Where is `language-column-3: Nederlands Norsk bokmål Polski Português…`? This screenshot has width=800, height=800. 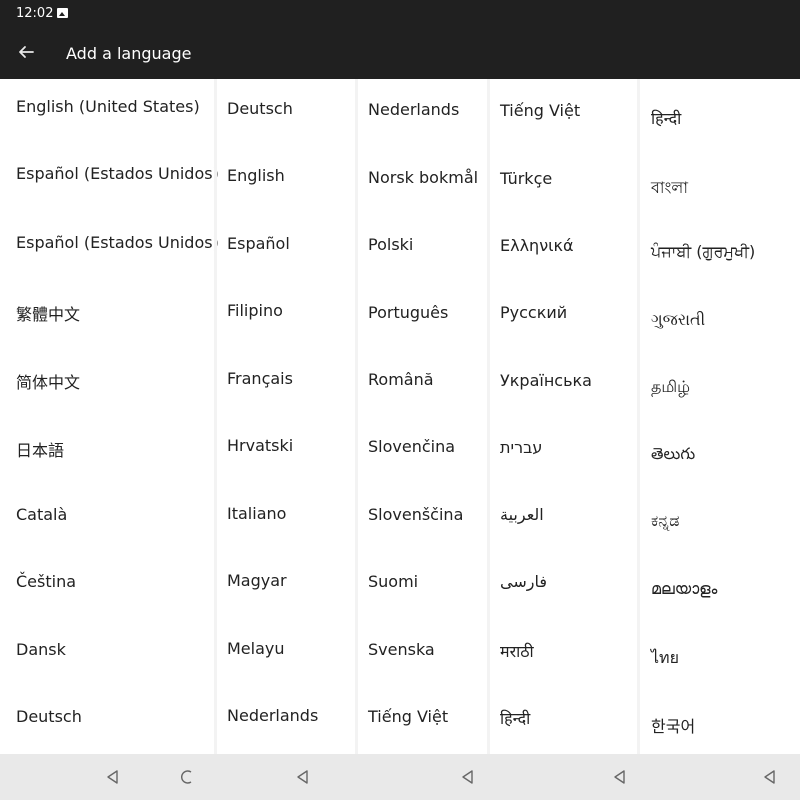 language-column-3: Nederlands Norsk bokmål Polski Português… is located at coordinates (427, 416).